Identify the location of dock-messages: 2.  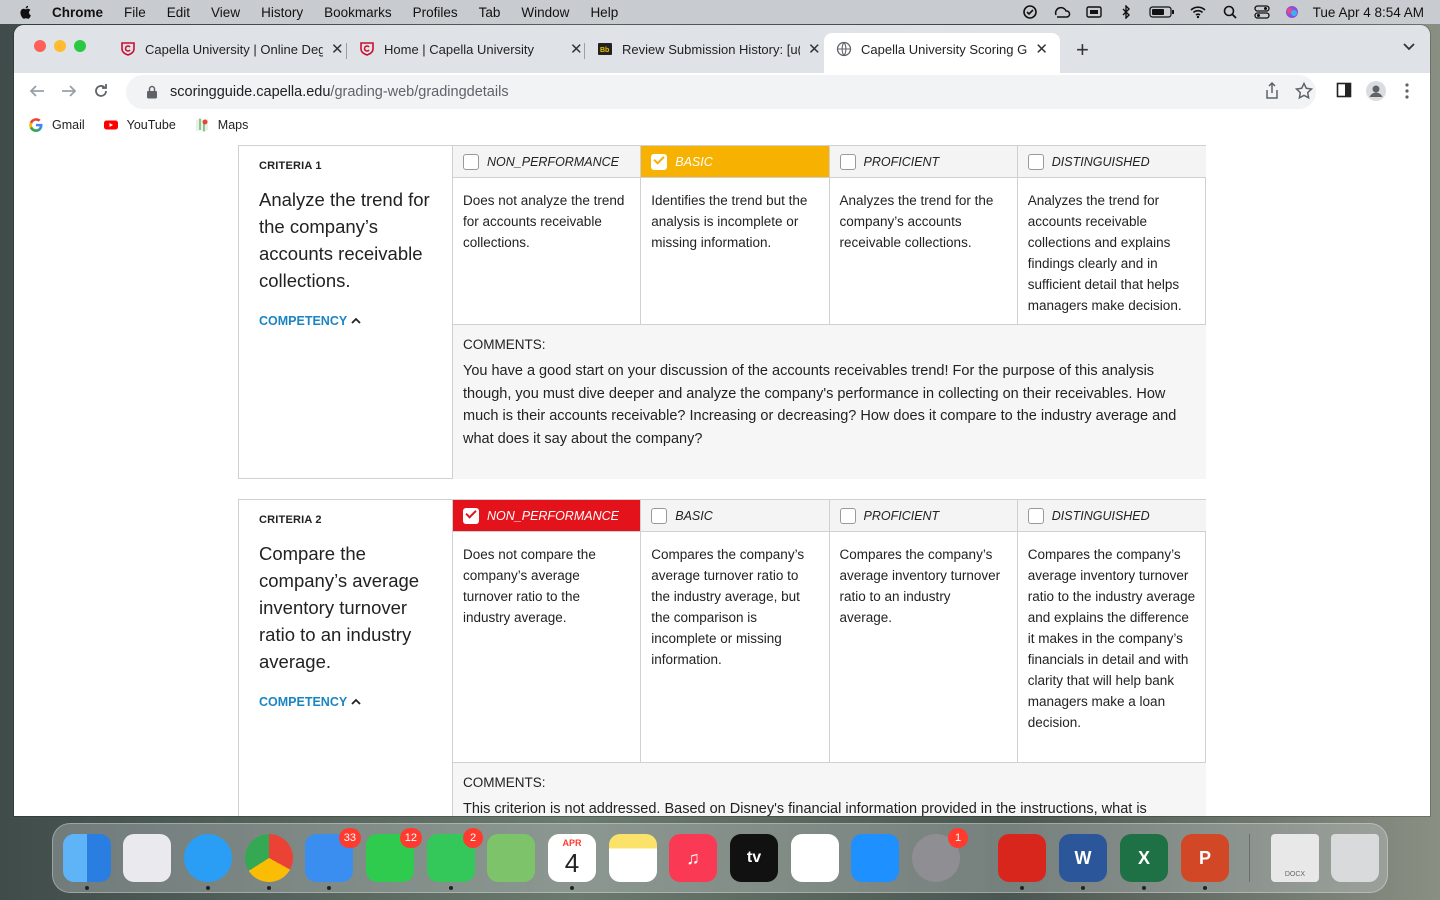
(455, 859).